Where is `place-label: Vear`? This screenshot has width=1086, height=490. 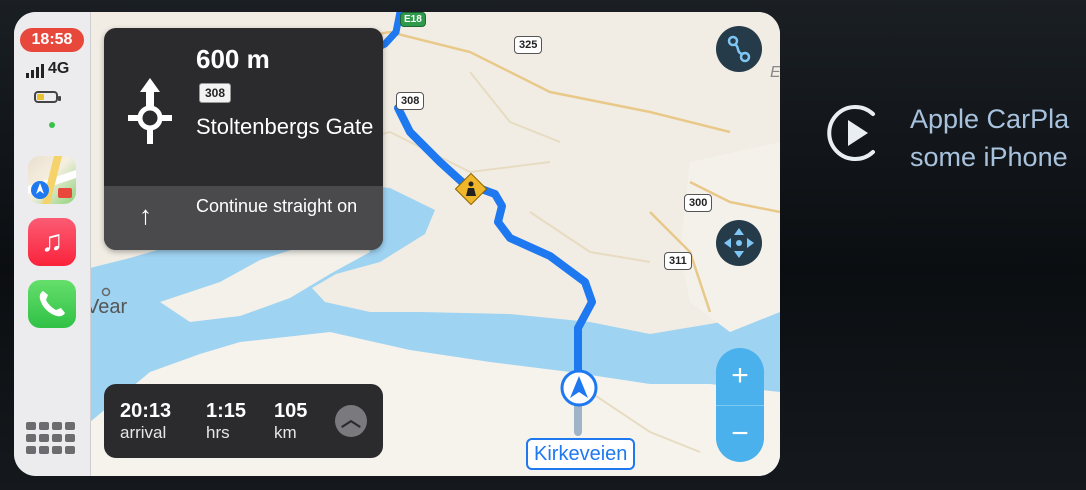
place-label: Vear is located at coordinates (107, 307).